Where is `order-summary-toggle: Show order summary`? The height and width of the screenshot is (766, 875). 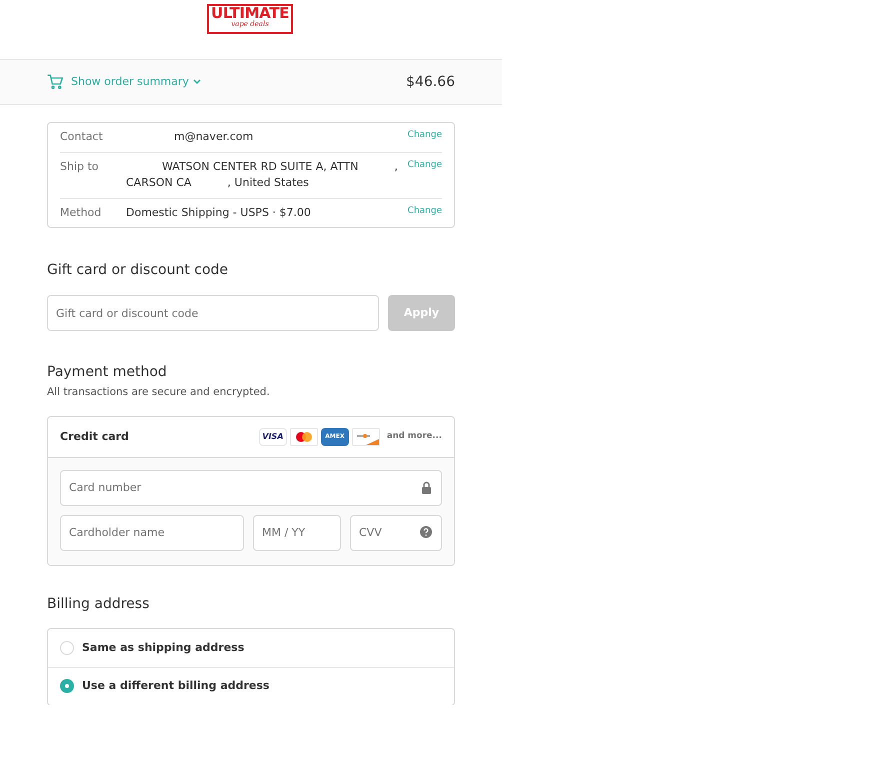
order-summary-toggle: Show order summary is located at coordinates (136, 82).